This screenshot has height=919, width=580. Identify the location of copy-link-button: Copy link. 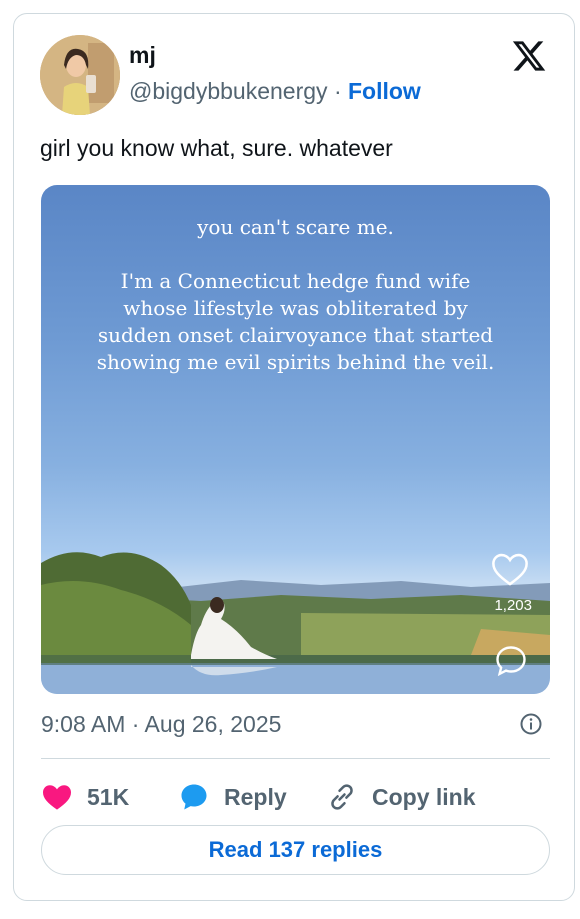
(401, 797).